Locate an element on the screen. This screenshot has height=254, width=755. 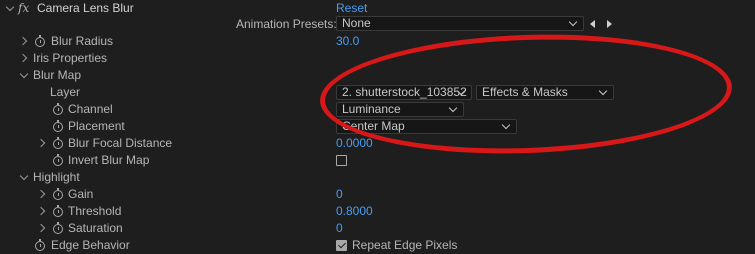
repeat-edge-pixels-label: Repeat Edge Pixels is located at coordinates (405, 245).